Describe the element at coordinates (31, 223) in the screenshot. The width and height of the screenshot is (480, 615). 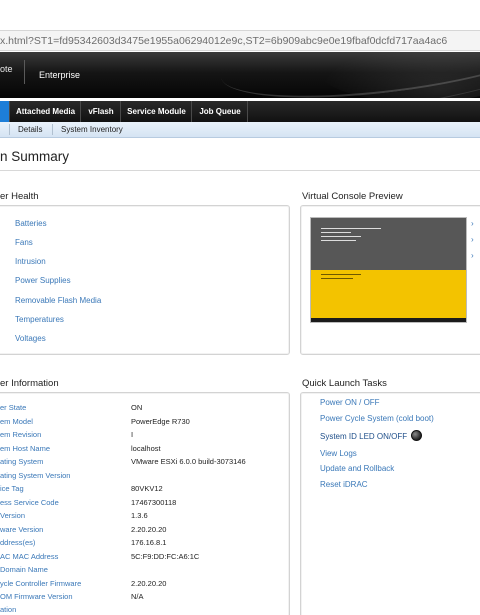
I see `health-link-batteries: Batteries` at that location.